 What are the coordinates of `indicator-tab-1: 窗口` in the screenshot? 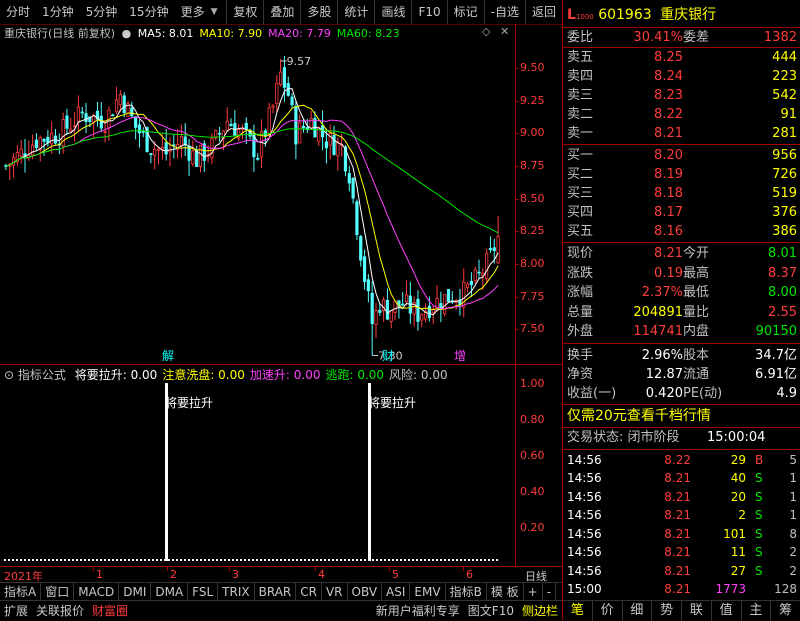 It's located at (58, 592).